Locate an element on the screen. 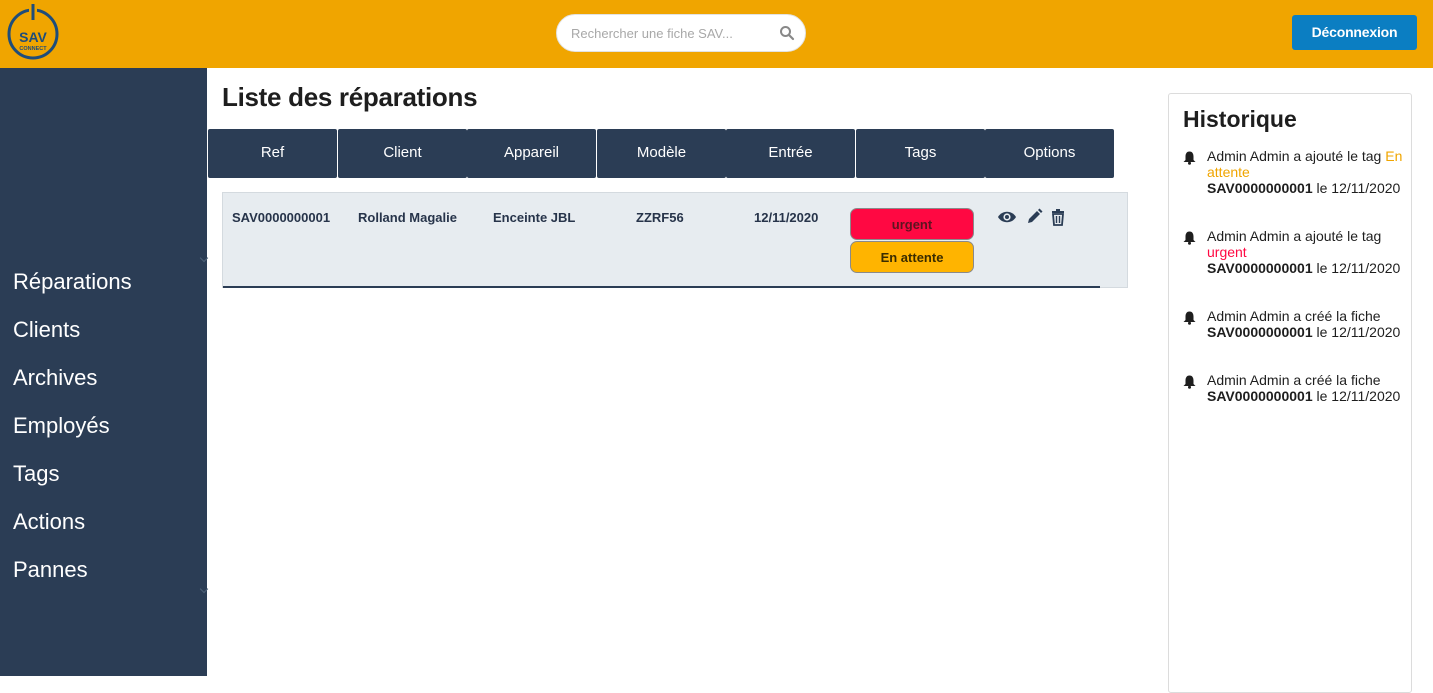 The height and width of the screenshot is (693, 1433). cell-ref: SAV0000000001 is located at coordinates (281, 217).